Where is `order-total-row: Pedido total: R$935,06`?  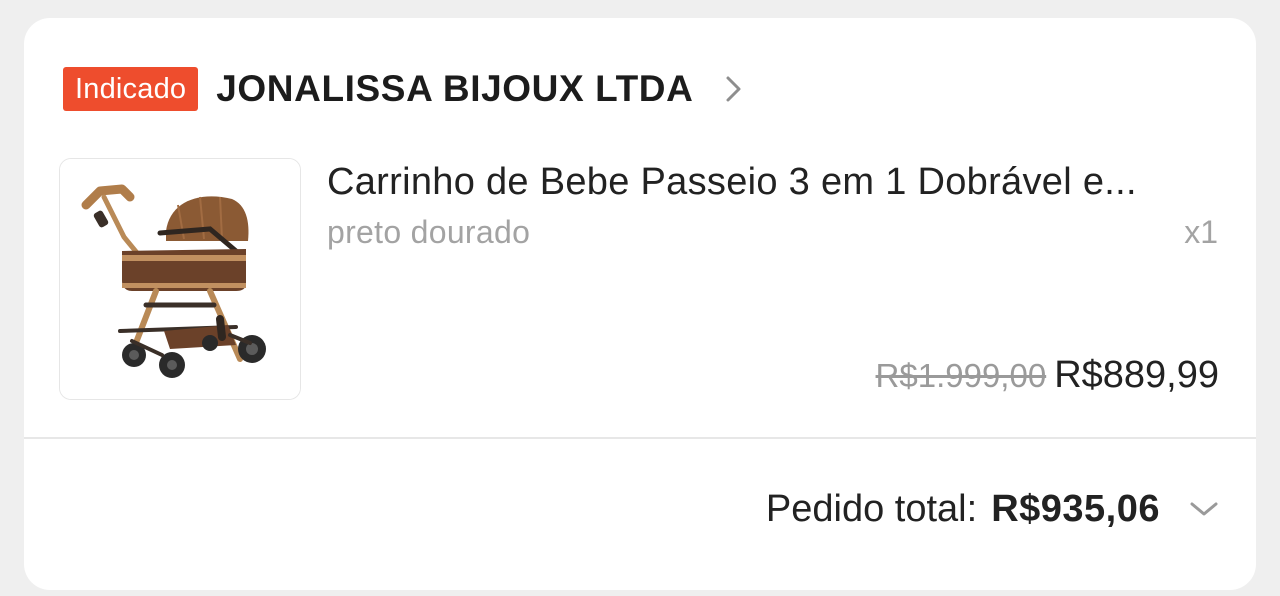
order-total-row: Pedido total: R$935,06 is located at coordinates (993, 509).